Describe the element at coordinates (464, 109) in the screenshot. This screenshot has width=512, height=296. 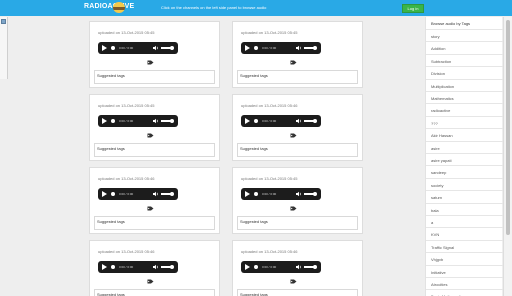
I see `tag-item: radioactive` at that location.